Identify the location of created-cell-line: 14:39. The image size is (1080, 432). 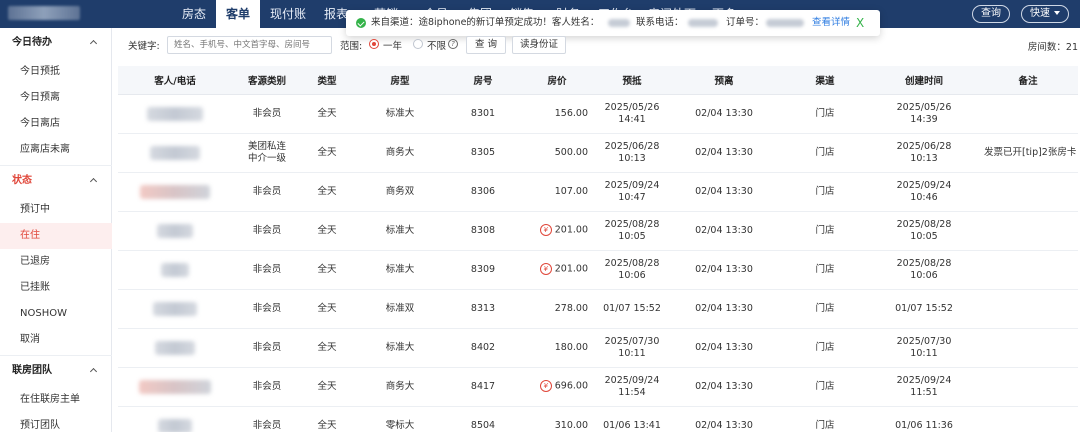
(924, 119).